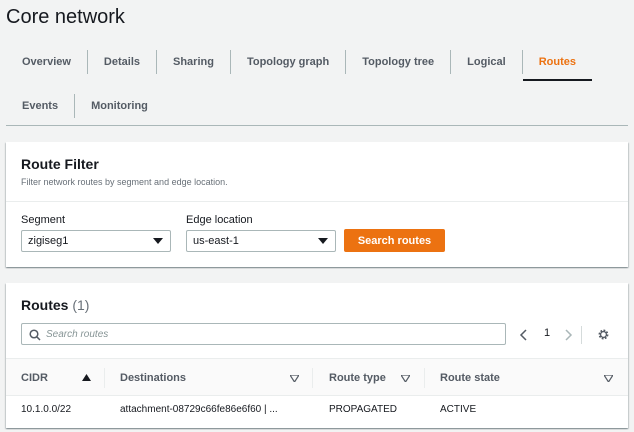 This screenshot has height=432, width=634. Describe the element at coordinates (603, 334) in the screenshot. I see `gear-icon` at that location.